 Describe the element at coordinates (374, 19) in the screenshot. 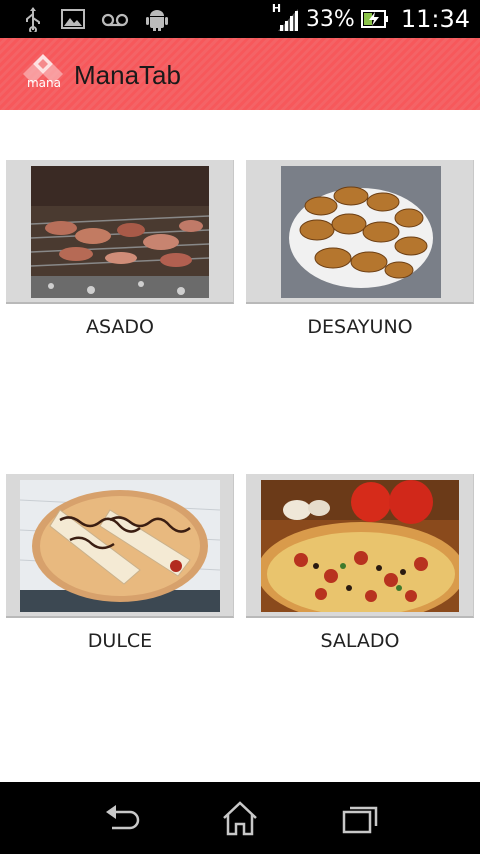

I see `battery-charging-icon` at that location.